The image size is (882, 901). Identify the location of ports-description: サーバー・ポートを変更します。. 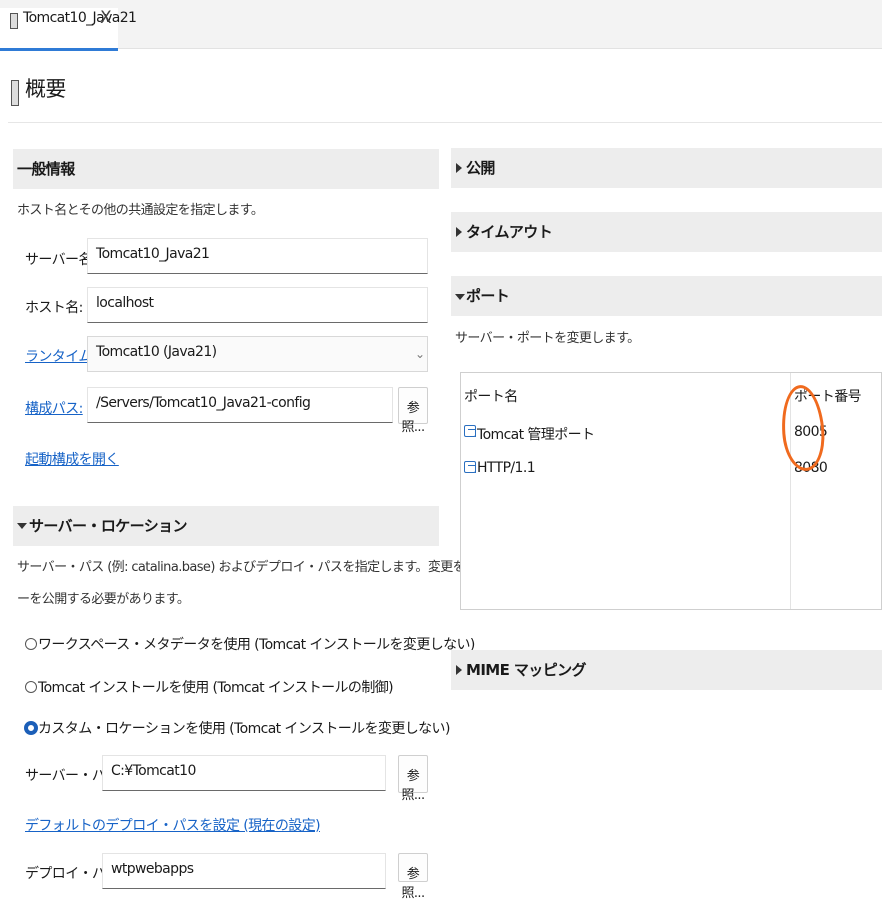
(547, 338).